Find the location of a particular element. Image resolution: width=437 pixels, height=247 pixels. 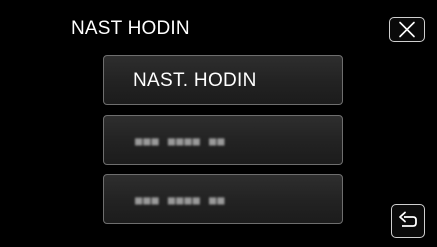

return-arrow-icon is located at coordinates (408, 219).